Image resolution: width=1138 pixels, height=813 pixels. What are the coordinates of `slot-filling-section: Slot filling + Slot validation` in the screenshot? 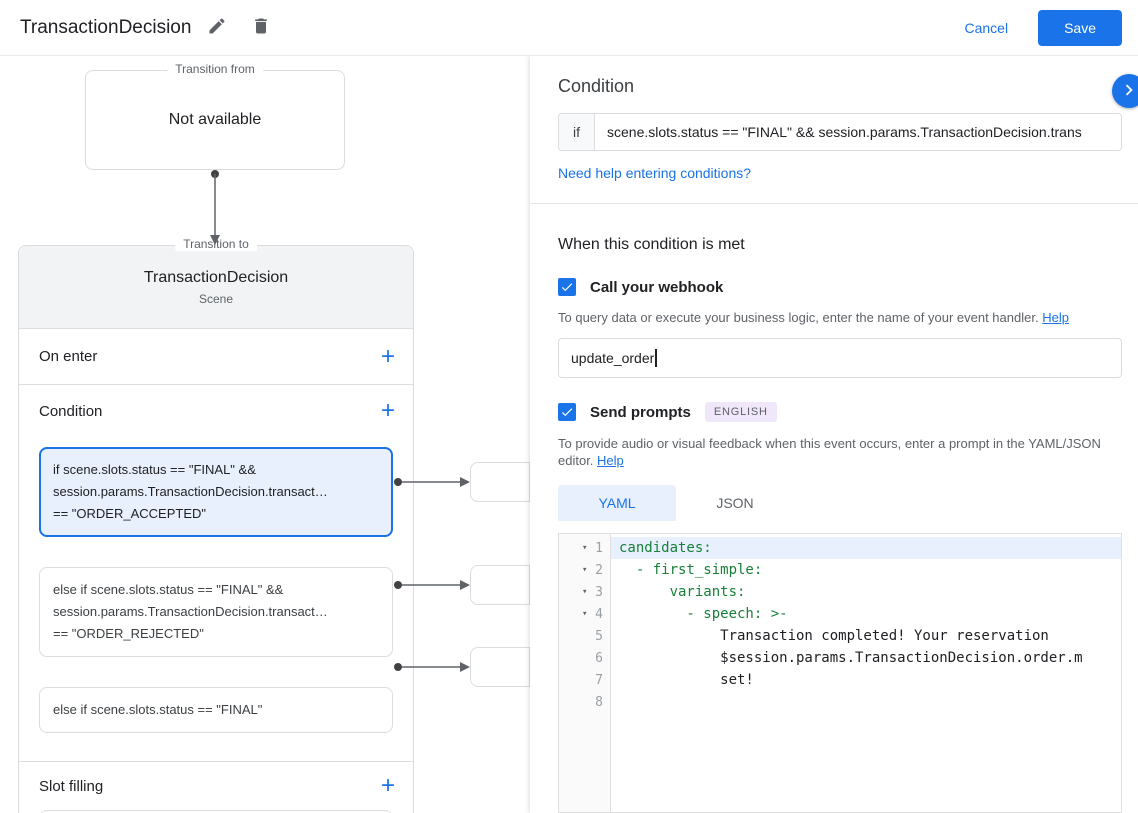 It's located at (216, 787).